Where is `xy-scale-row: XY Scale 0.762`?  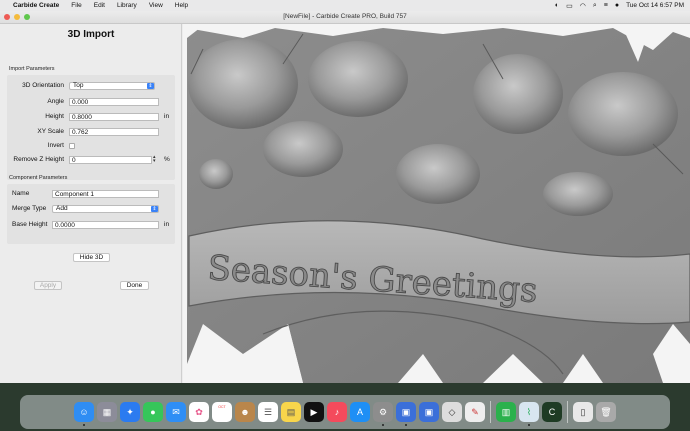 xy-scale-row: XY Scale 0.762 is located at coordinates (91, 132).